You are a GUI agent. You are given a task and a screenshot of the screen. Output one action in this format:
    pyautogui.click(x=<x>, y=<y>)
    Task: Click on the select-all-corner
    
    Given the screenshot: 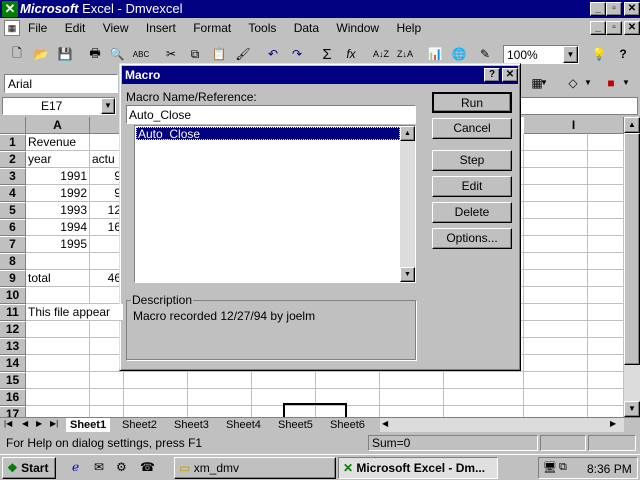 What is the action you would take?
    pyautogui.click(x=13, y=125)
    